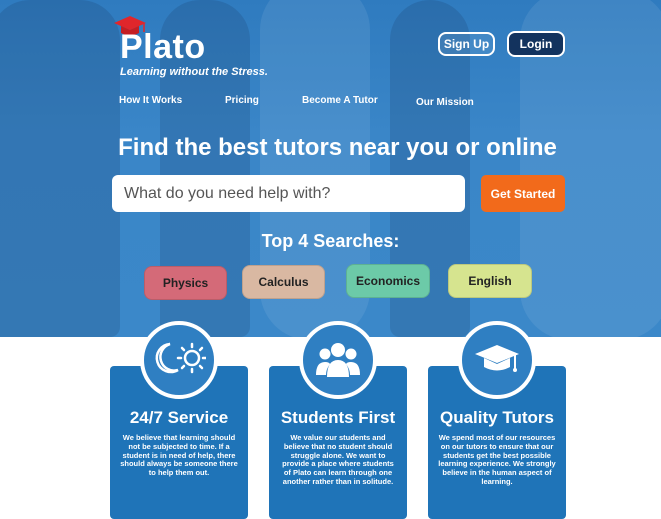 The image size is (661, 519). What do you see at coordinates (388, 281) in the screenshot?
I see `search-chip-economics: Economics` at bounding box center [388, 281].